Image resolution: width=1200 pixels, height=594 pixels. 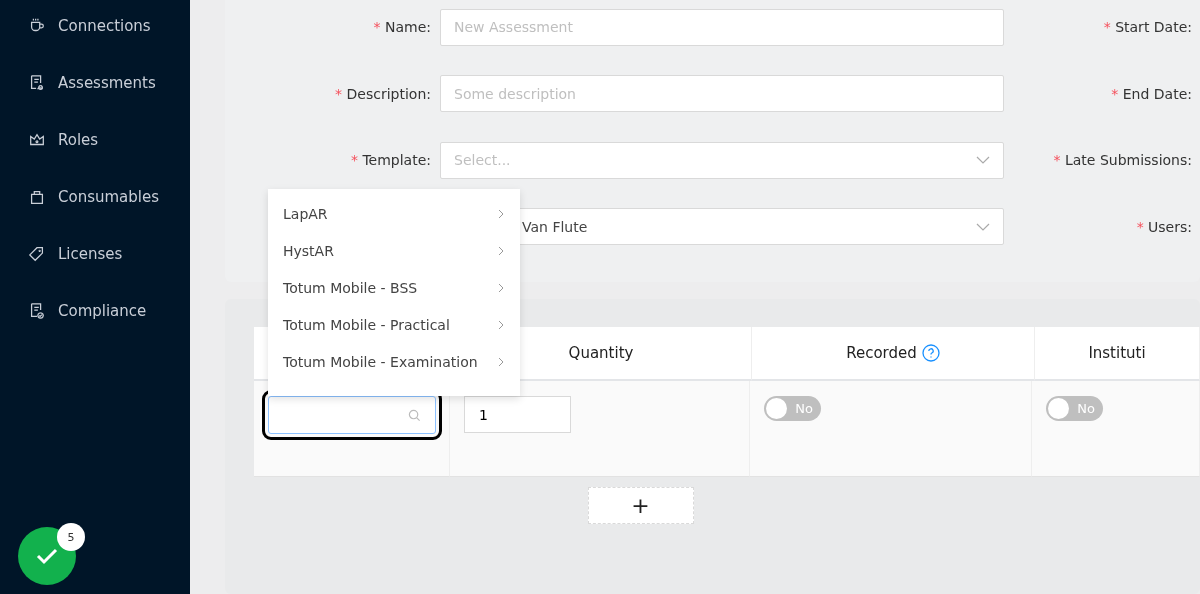 What do you see at coordinates (1147, 27) in the screenshot?
I see `field-label: * Start Date:` at bounding box center [1147, 27].